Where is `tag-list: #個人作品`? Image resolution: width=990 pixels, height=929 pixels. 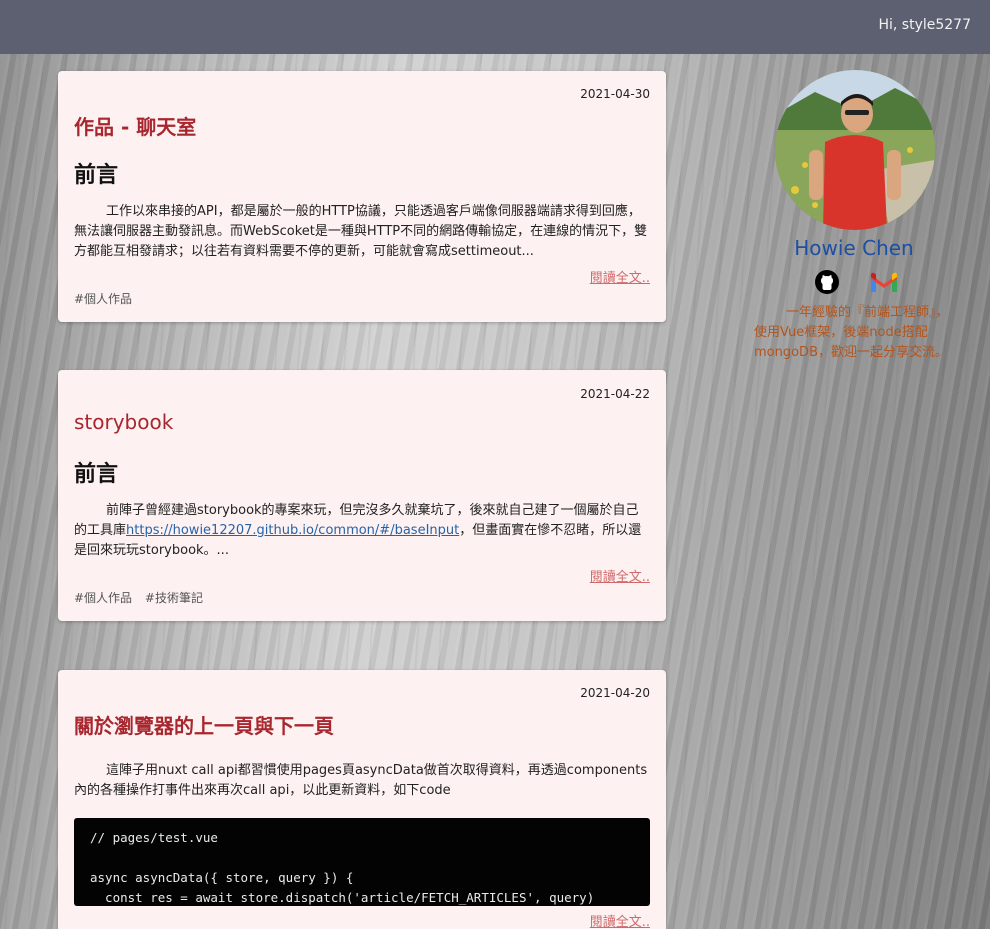 tag-list: #個人作品 is located at coordinates (107, 298).